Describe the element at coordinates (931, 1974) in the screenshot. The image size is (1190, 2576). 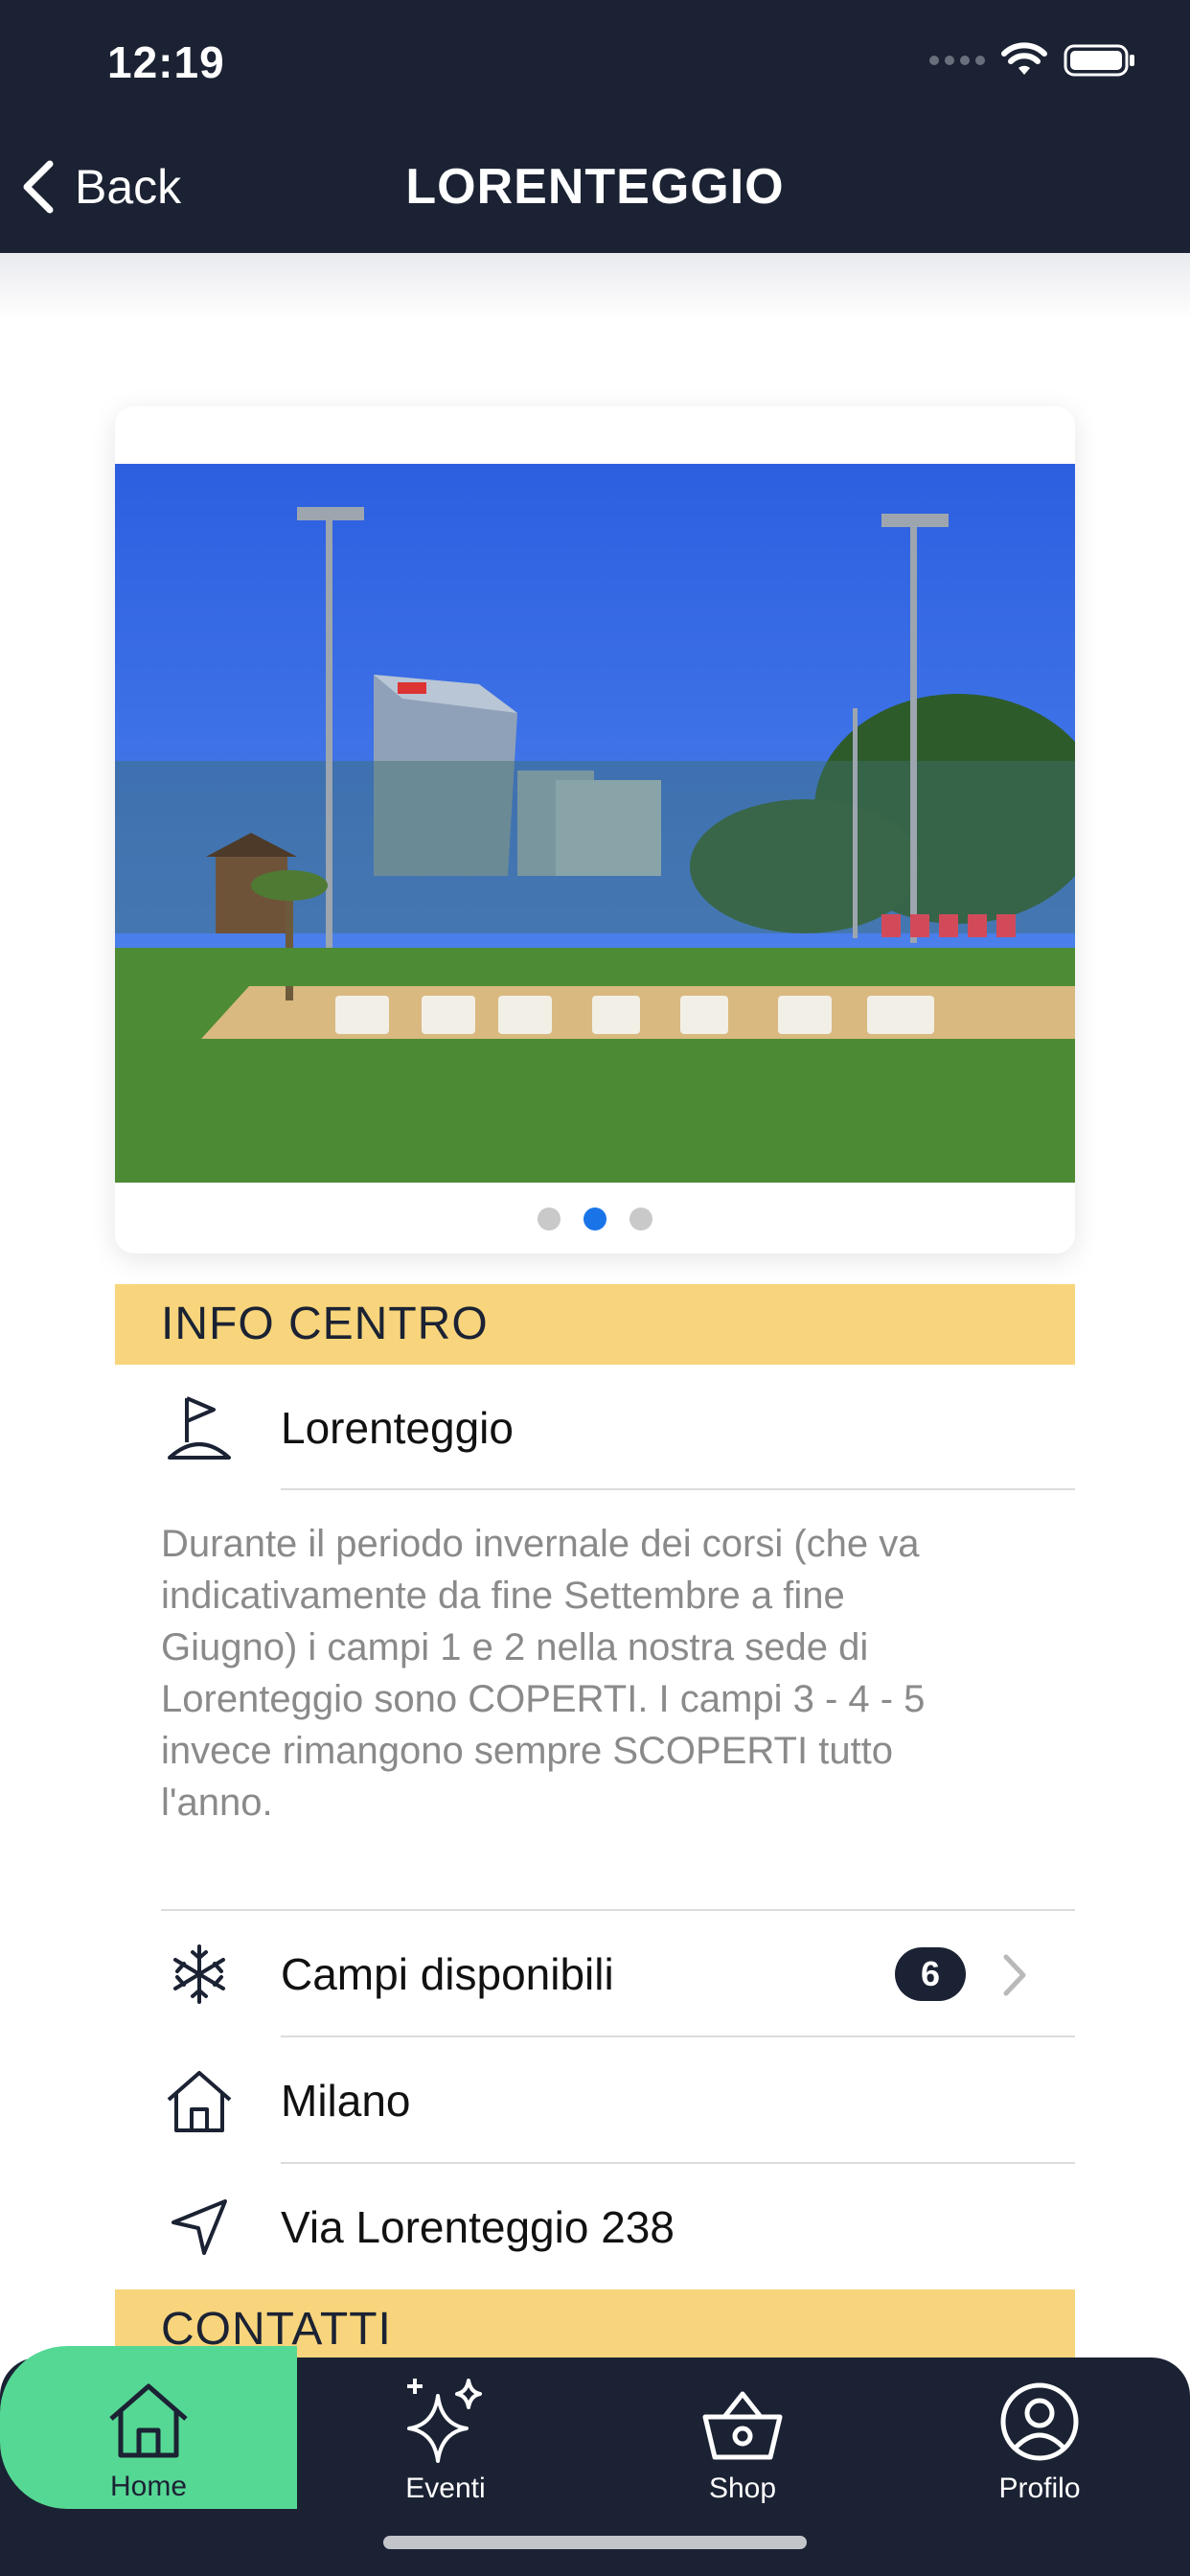
I see `courts-count-badge: 6` at that location.